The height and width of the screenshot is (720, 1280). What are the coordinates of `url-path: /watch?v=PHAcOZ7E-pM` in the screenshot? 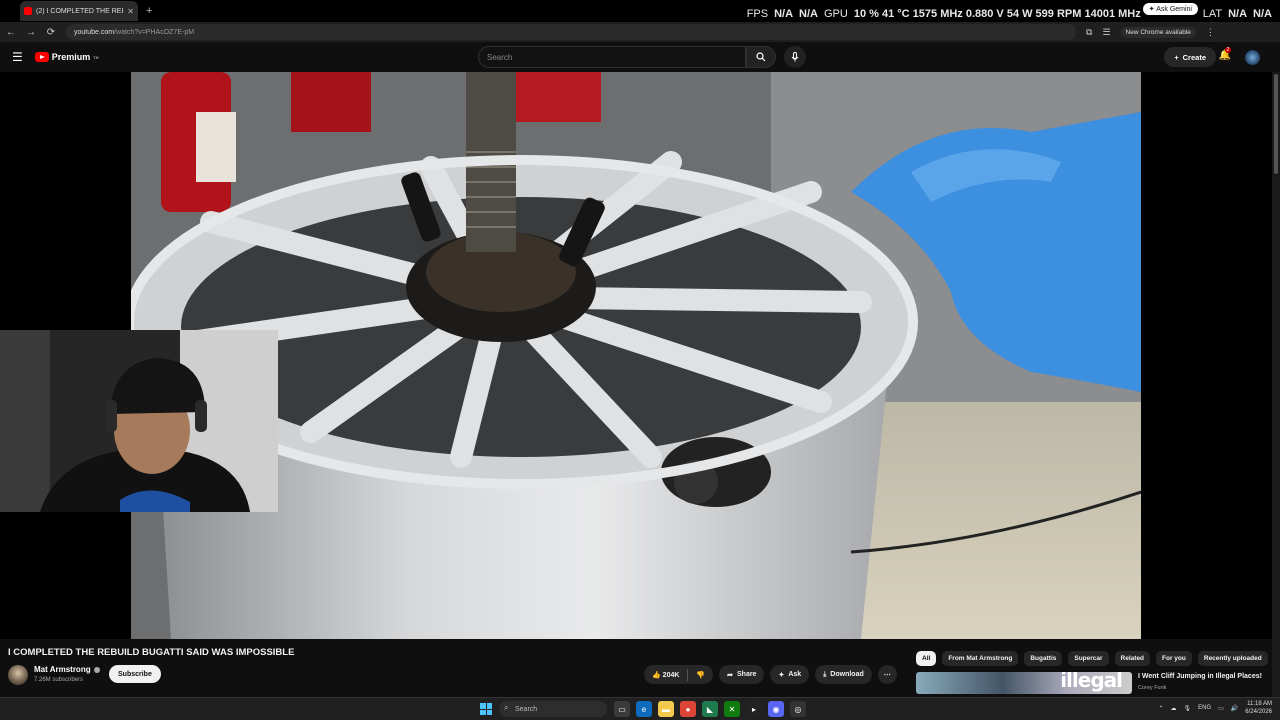 It's located at (154, 32).